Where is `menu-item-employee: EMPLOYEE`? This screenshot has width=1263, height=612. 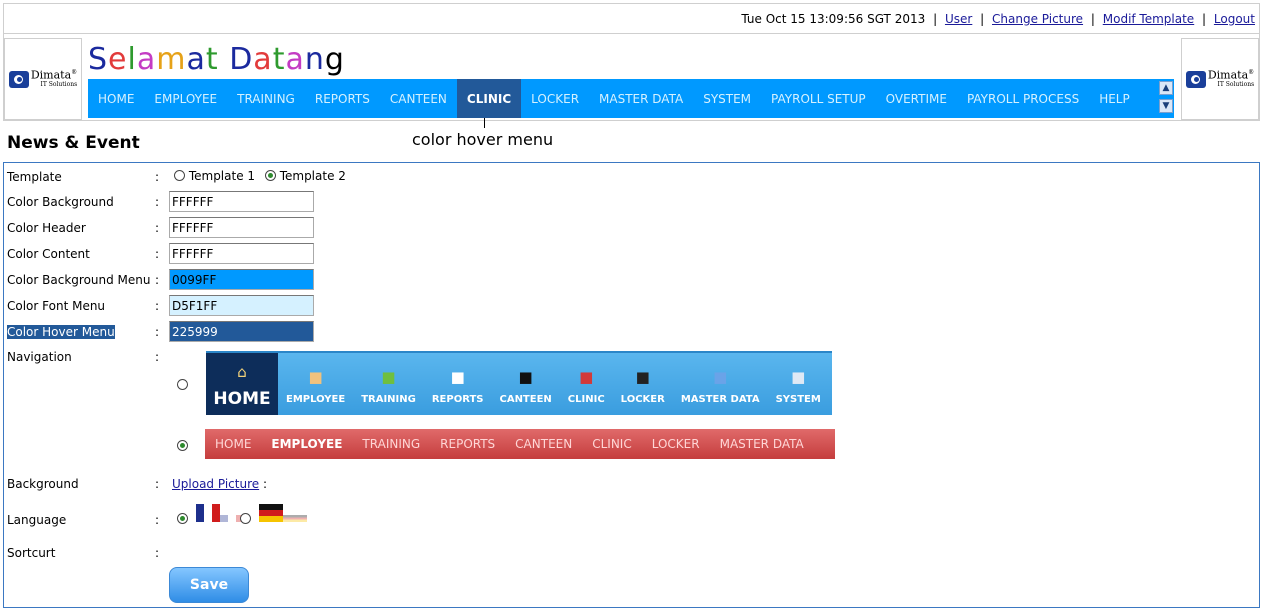
menu-item-employee: EMPLOYEE is located at coordinates (185, 98).